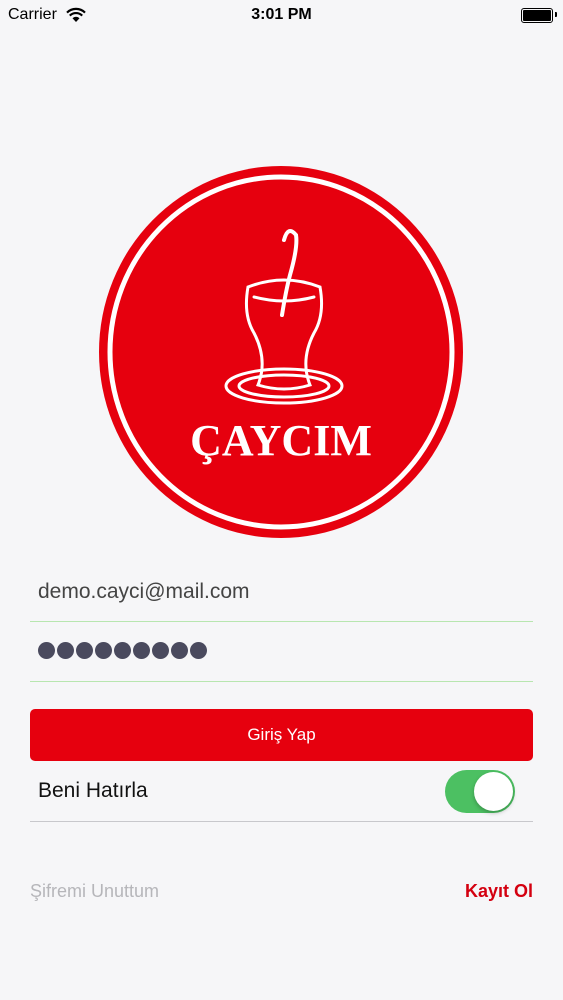  I want to click on status-bar: Carrier 3:01 PM, so click(281, 15).